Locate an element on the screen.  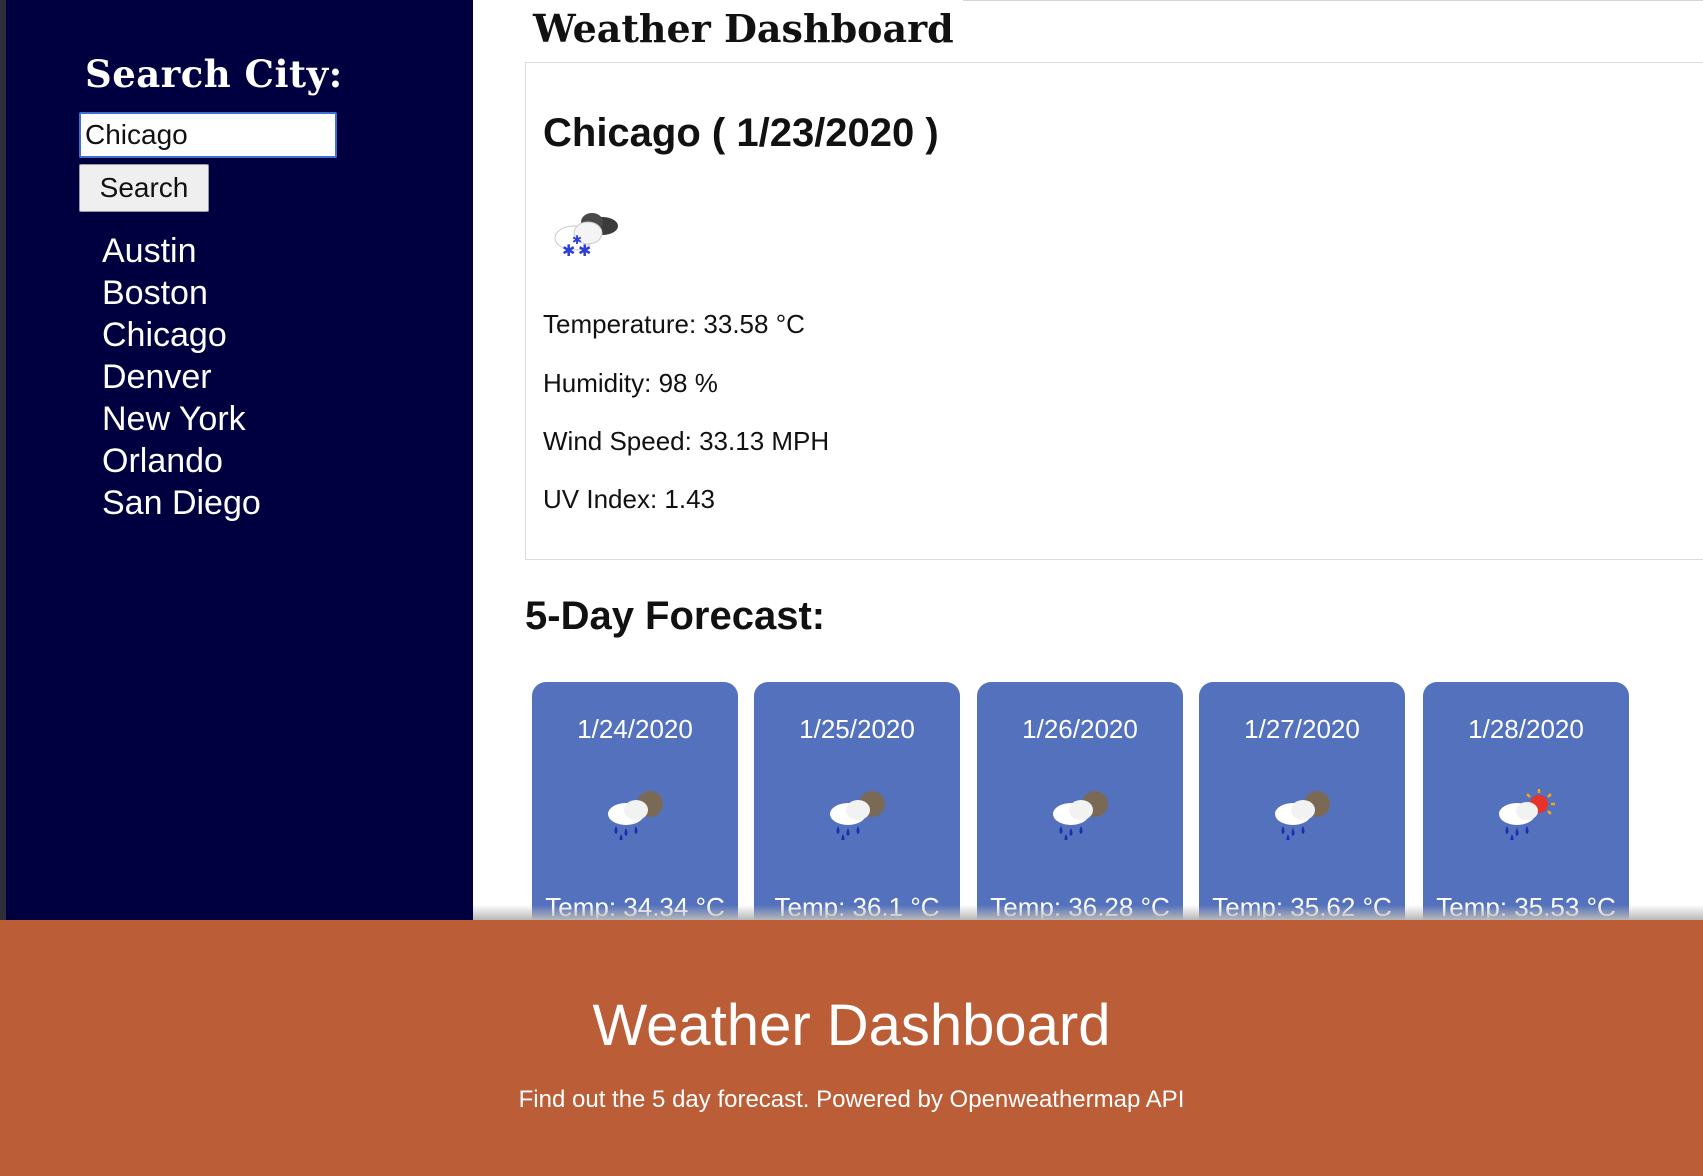
city-item-denver: Denver is located at coordinates (181, 377).